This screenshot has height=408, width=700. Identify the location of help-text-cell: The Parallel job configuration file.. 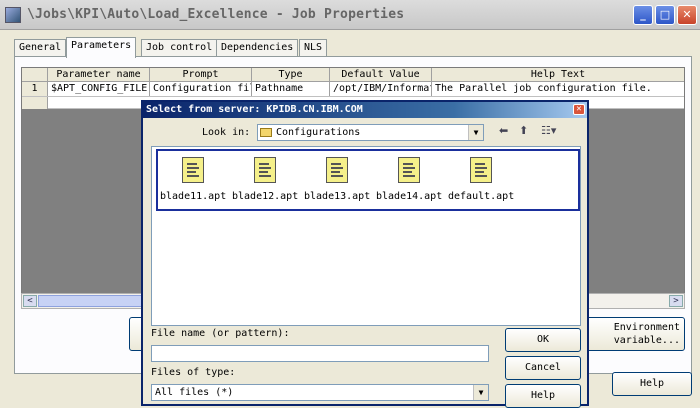
(558, 89).